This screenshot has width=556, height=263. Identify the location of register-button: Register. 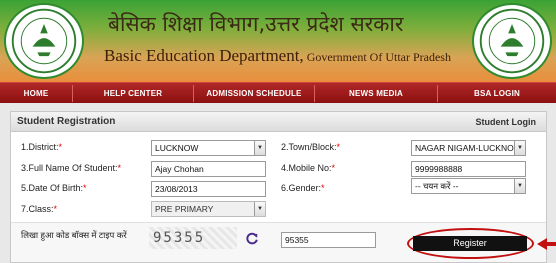
(470, 243).